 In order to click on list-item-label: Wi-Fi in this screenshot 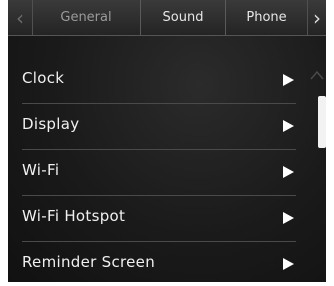, I will do `click(41, 170)`.